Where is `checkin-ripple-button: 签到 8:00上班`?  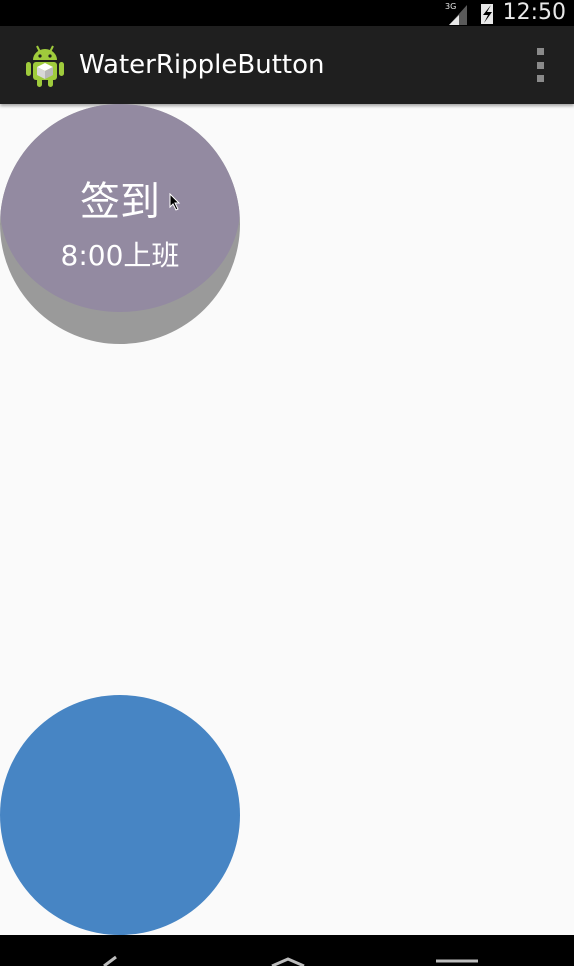
checkin-ripple-button: 签到 8:00上班 is located at coordinates (120, 224).